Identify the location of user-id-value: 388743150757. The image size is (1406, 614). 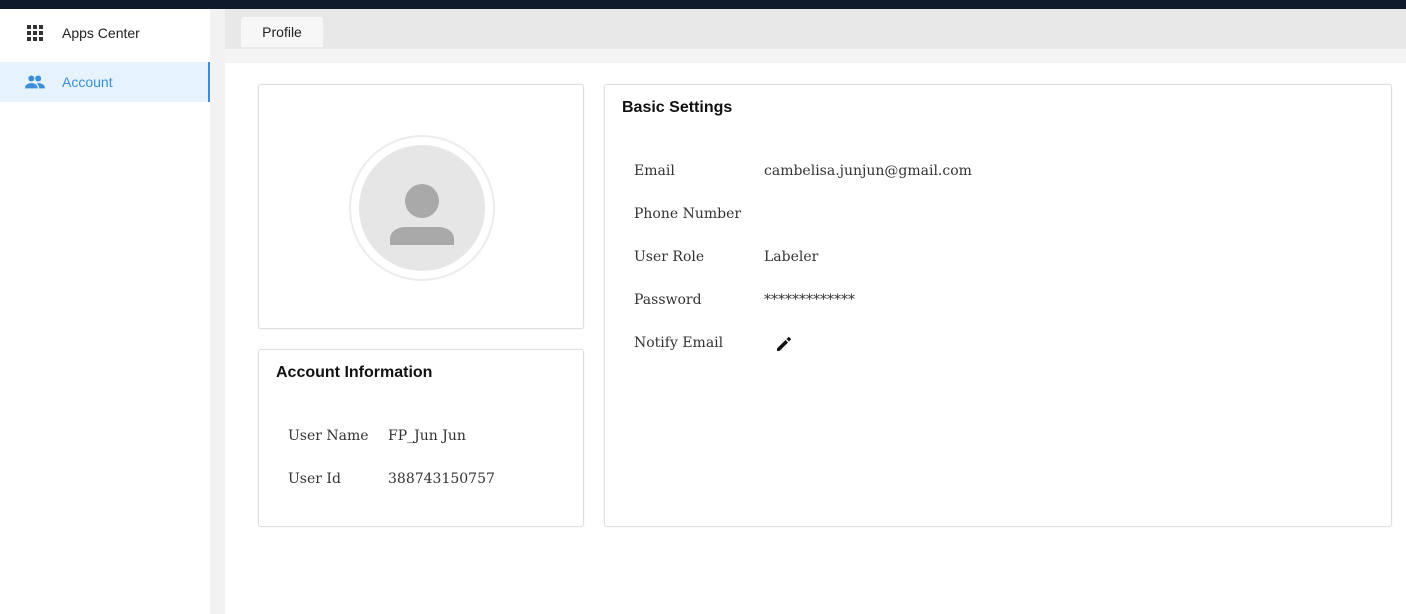
(441, 479).